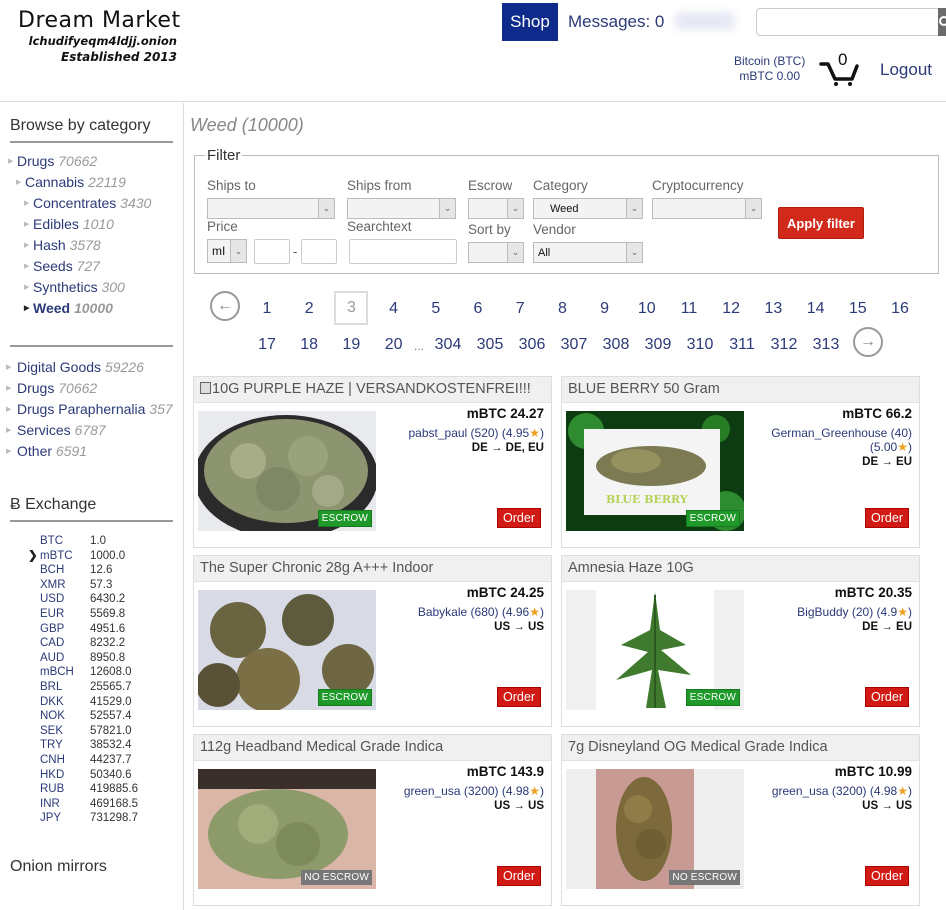  I want to click on exchange-row: INR 469168.5, so click(89, 804).